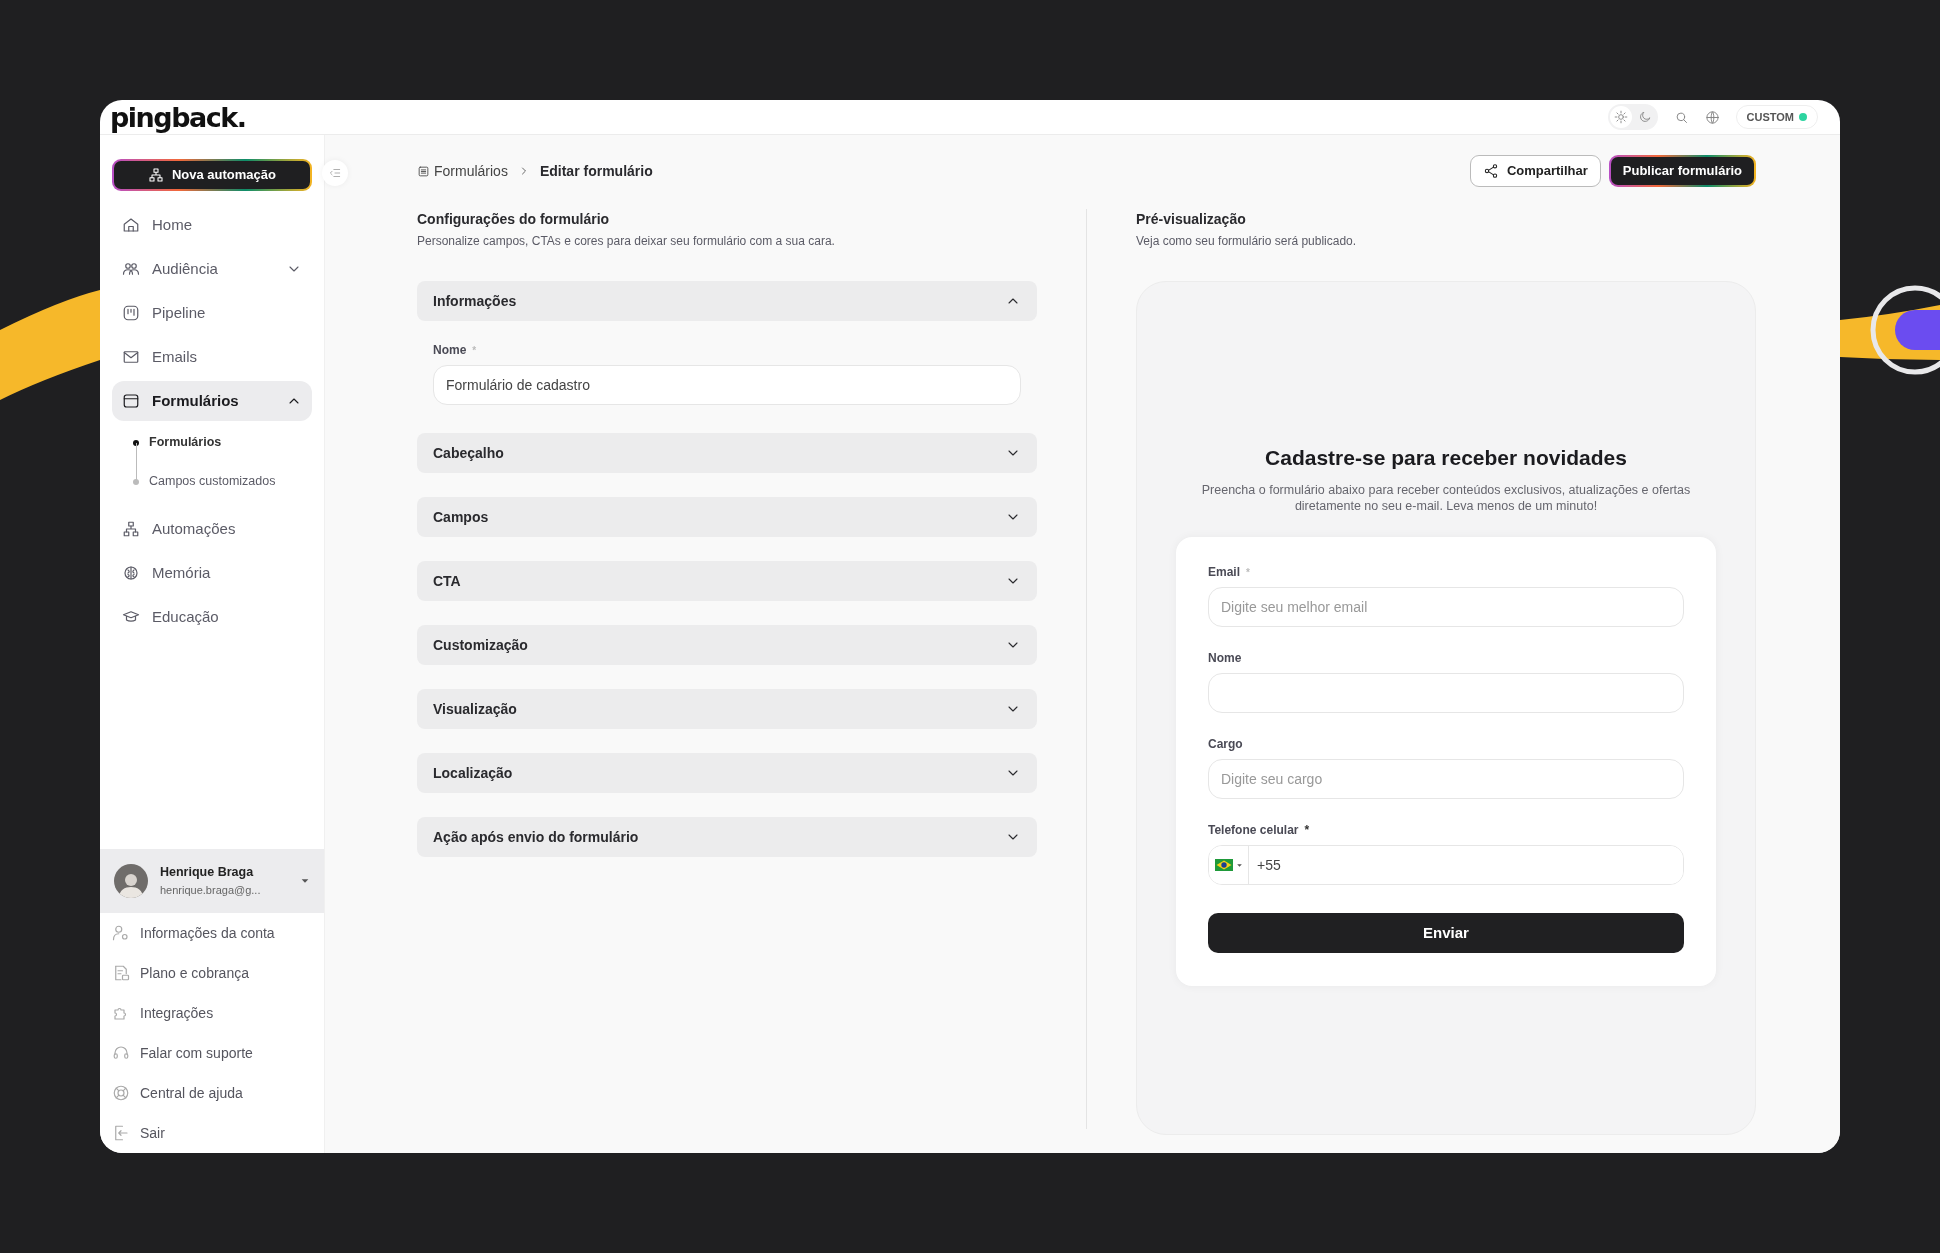 This screenshot has height=1253, width=1940. What do you see at coordinates (212, 529) in the screenshot?
I see `sidebar-item: Automações` at bounding box center [212, 529].